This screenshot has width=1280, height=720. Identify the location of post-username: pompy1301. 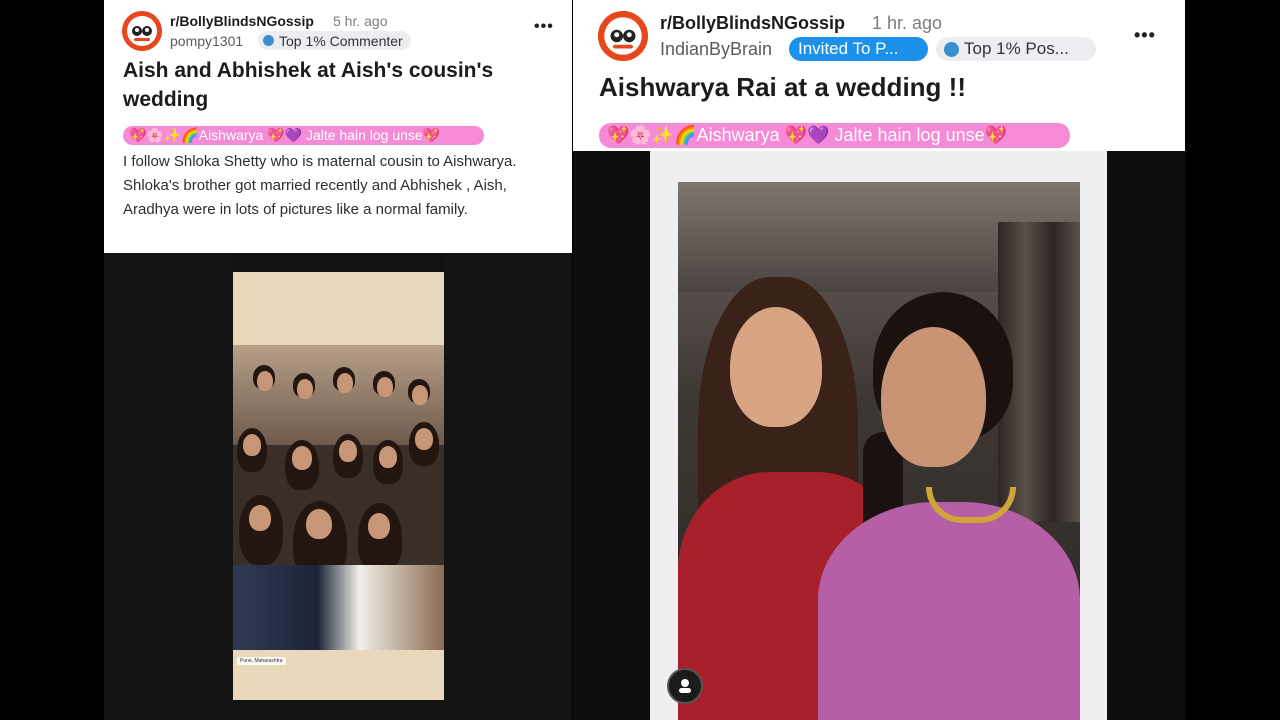
(206, 41).